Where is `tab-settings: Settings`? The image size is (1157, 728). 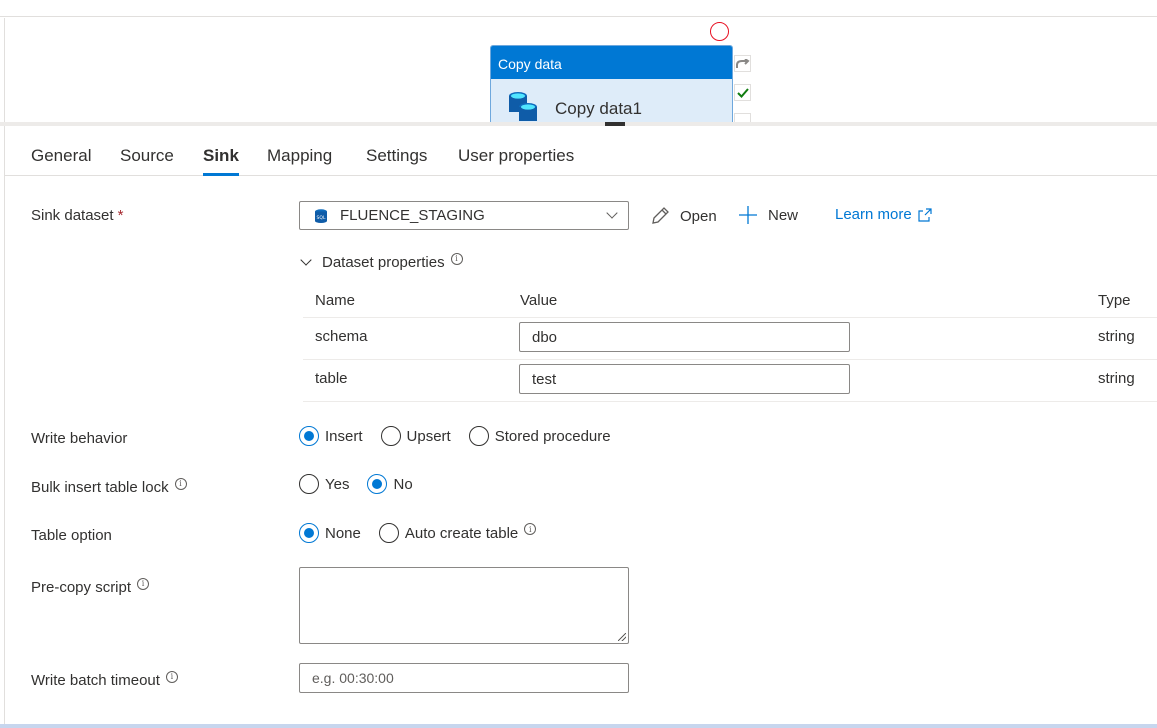
tab-settings: Settings is located at coordinates (396, 156).